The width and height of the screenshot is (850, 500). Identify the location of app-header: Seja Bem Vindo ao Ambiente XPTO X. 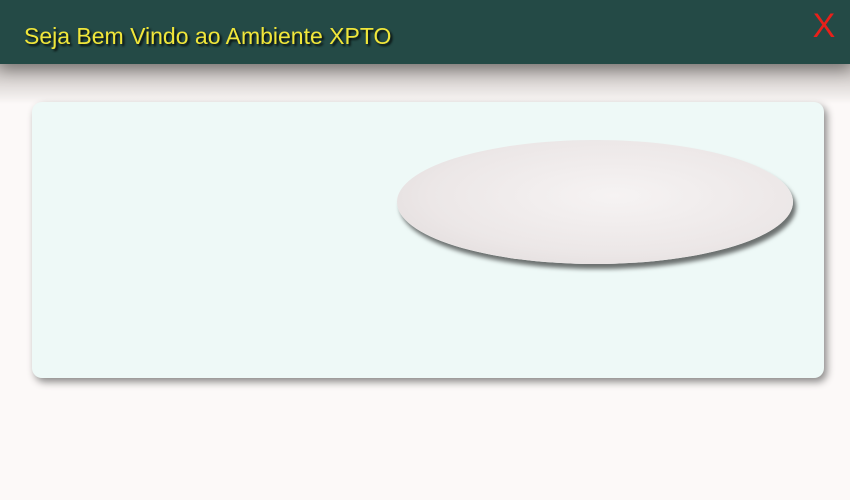
(425, 32).